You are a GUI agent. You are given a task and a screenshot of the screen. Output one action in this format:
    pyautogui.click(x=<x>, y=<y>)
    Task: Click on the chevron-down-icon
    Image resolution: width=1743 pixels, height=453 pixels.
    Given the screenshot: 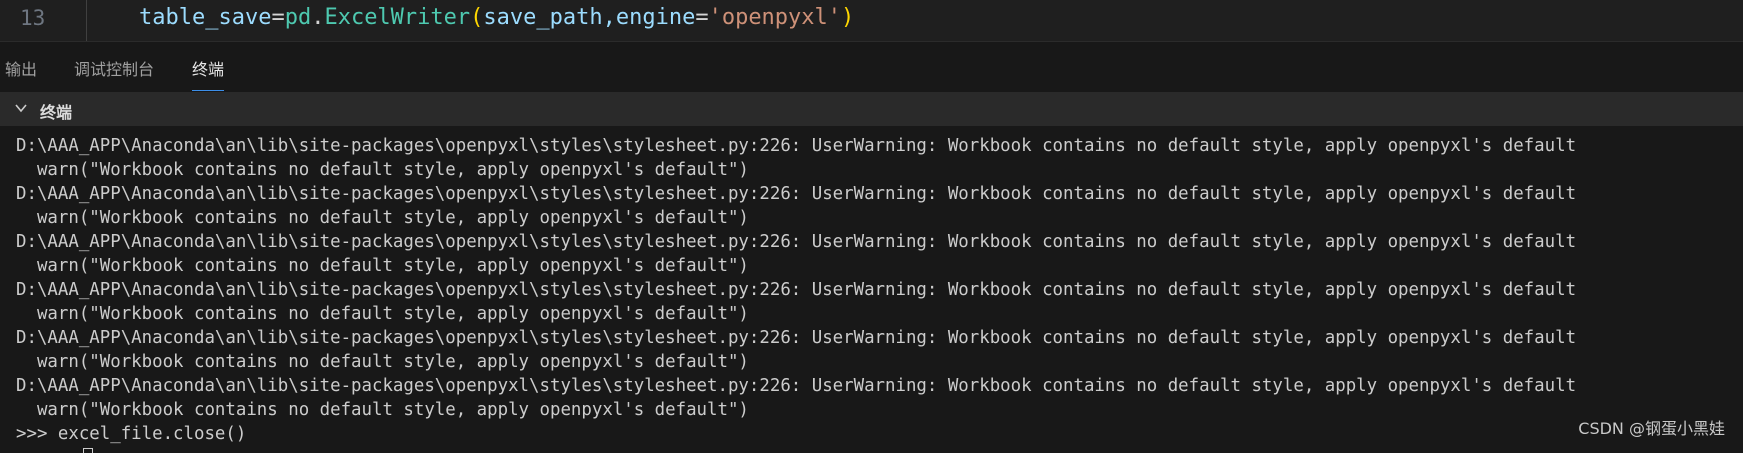 What is the action you would take?
    pyautogui.click(x=21, y=108)
    